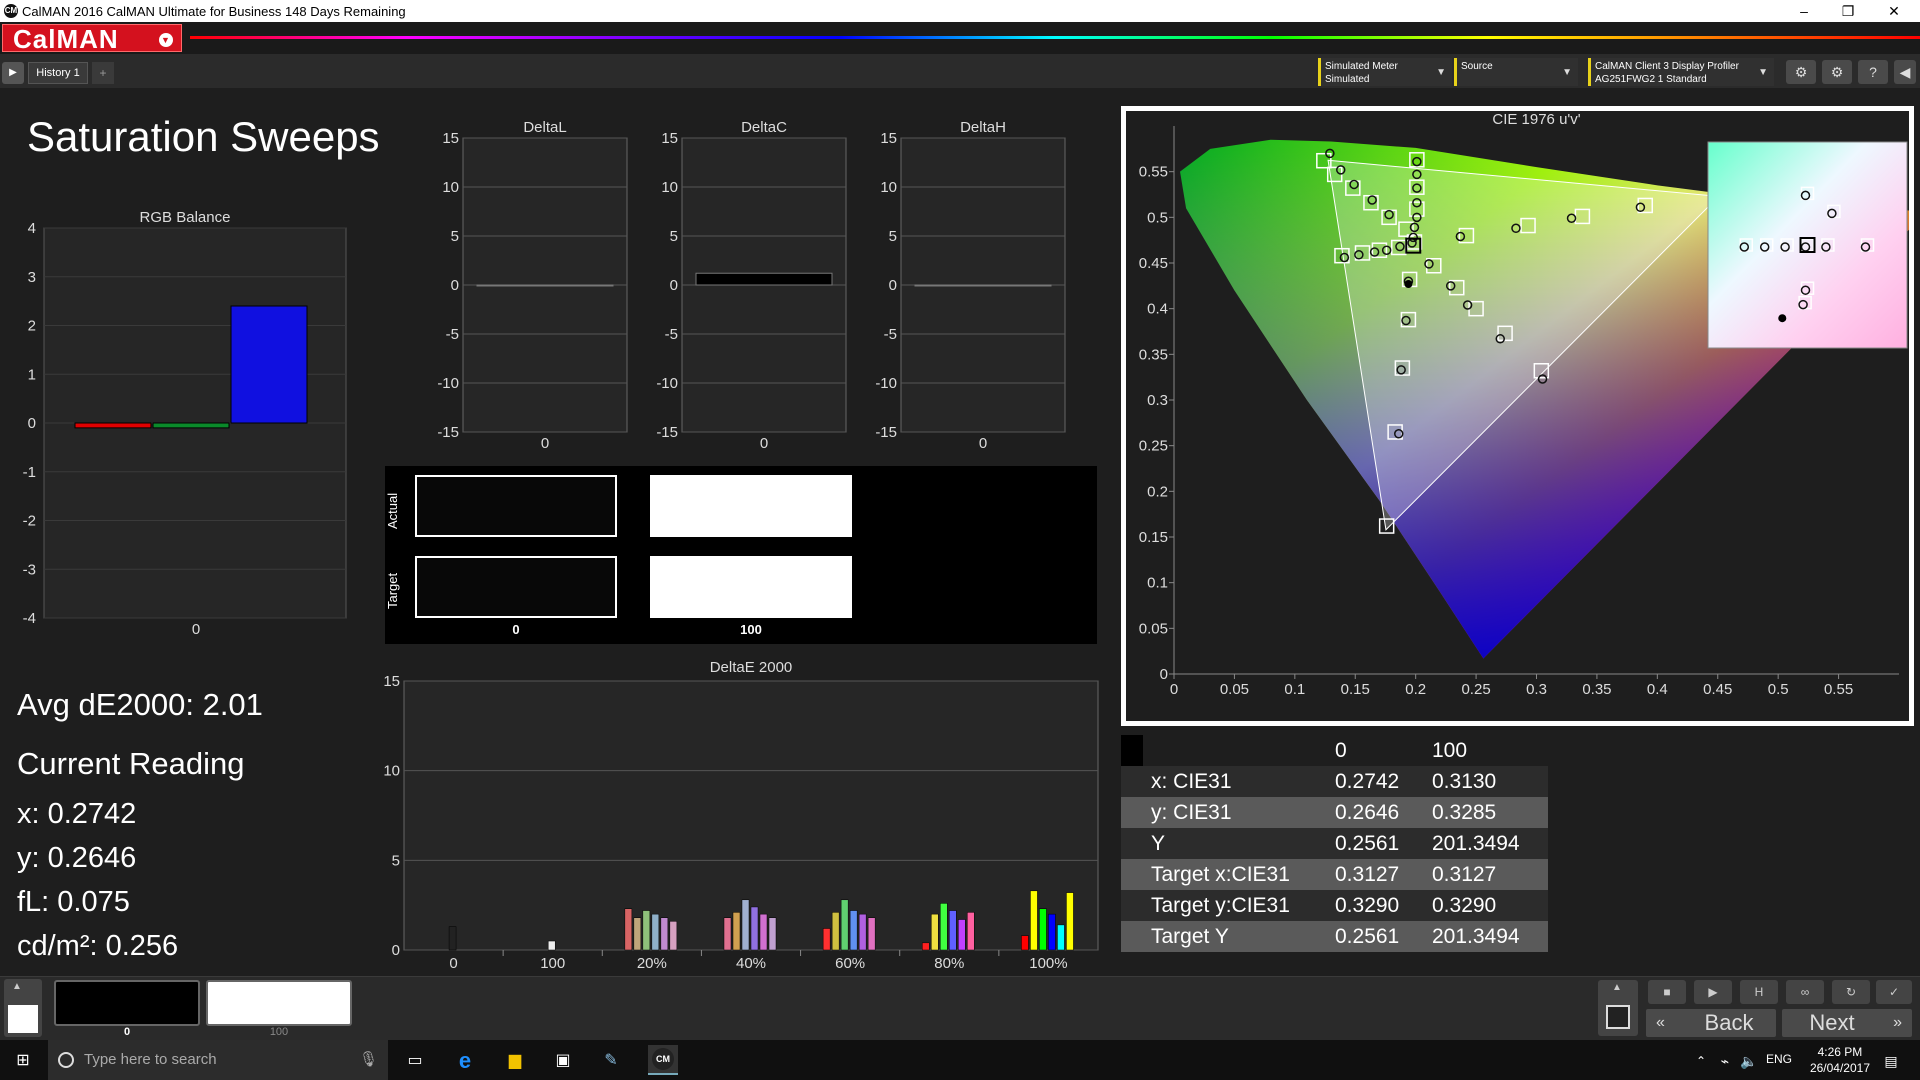 The image size is (1920, 1080). I want to click on clock: 4:26 PM 26/04/2017, so click(1840, 1060).